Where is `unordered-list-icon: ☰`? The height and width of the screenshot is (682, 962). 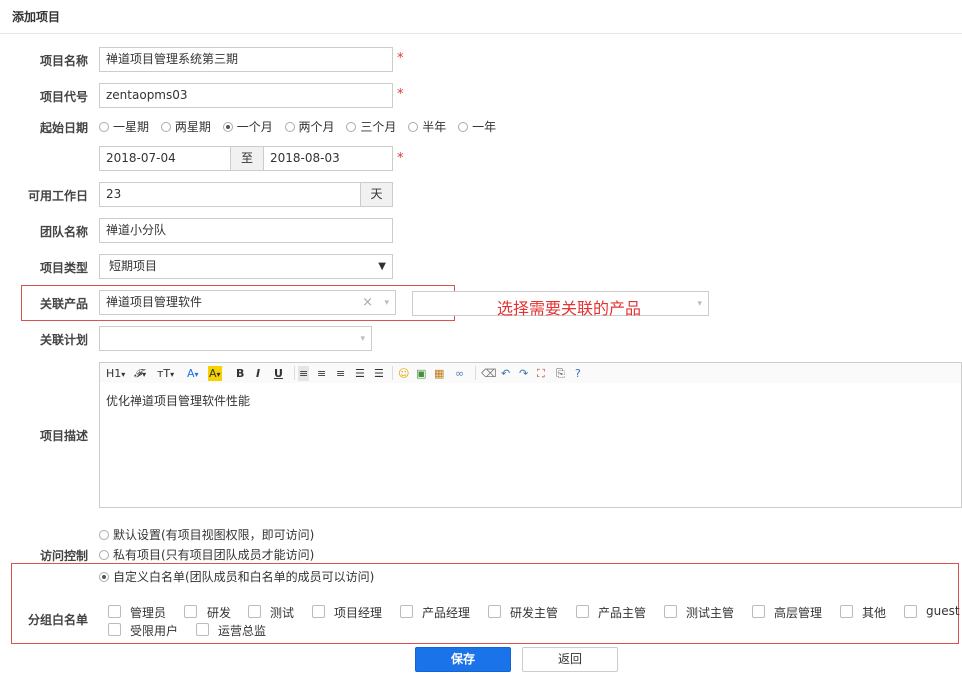 unordered-list-icon: ☰ is located at coordinates (379, 373).